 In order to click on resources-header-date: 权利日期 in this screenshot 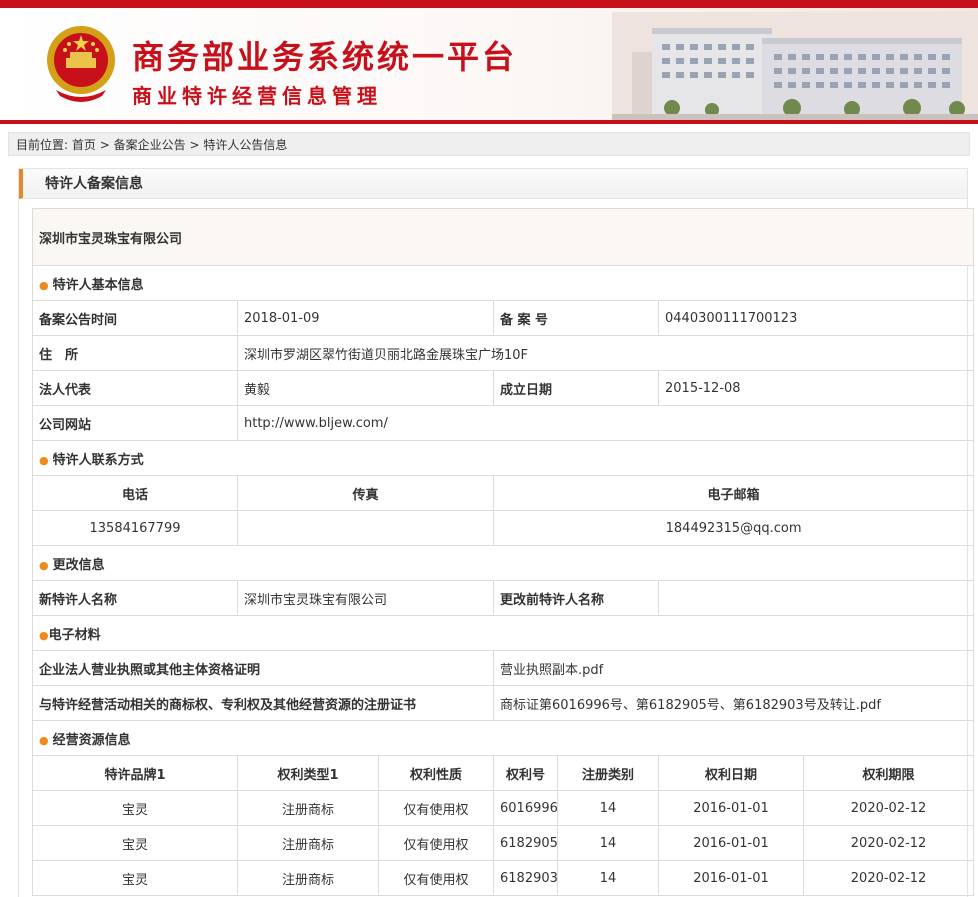, I will do `click(731, 773)`.